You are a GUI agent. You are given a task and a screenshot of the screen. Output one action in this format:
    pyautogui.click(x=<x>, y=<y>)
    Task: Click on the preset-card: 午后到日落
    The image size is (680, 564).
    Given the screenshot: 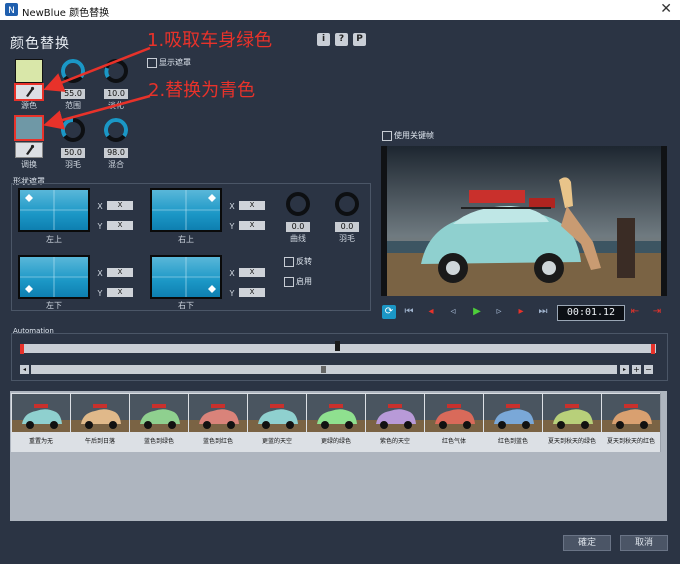 What is the action you would take?
    pyautogui.click(x=100, y=422)
    